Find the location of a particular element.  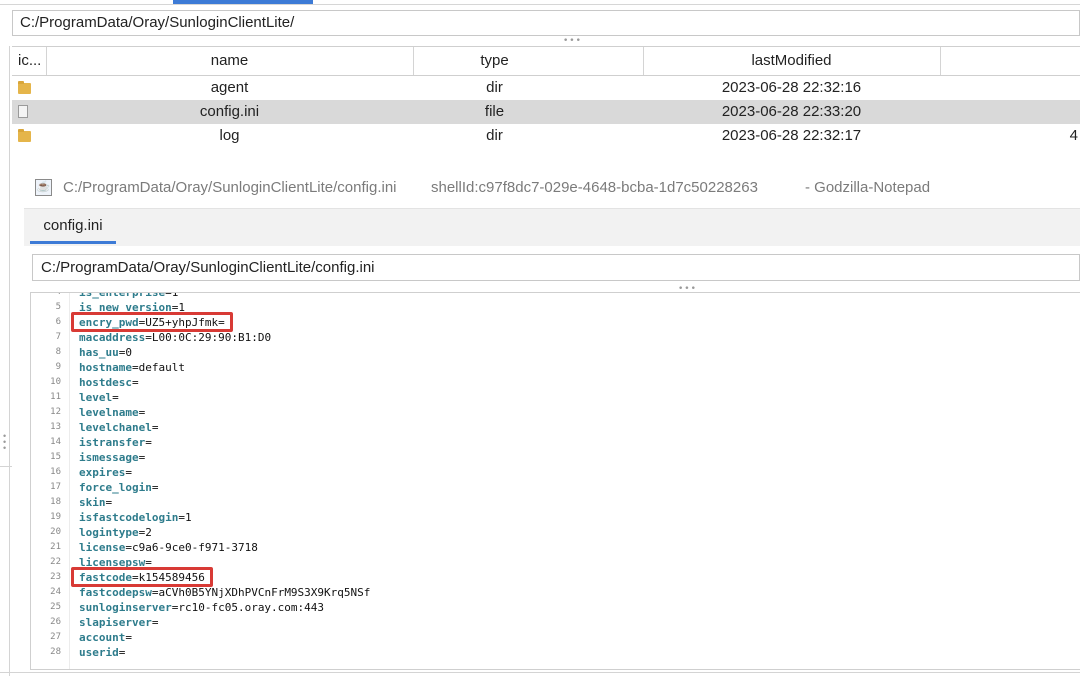

config-value: rc10-fc05.oray.com:443 is located at coordinates (251, 607).